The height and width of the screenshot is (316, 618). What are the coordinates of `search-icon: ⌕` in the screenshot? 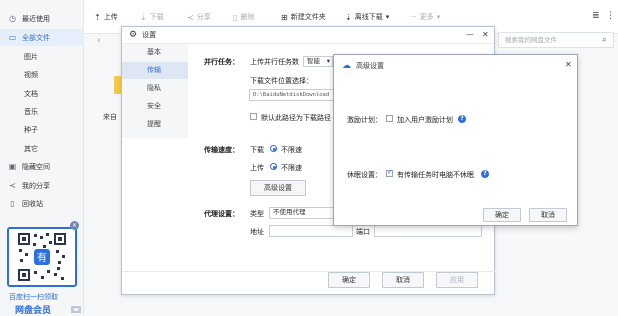 It's located at (604, 40).